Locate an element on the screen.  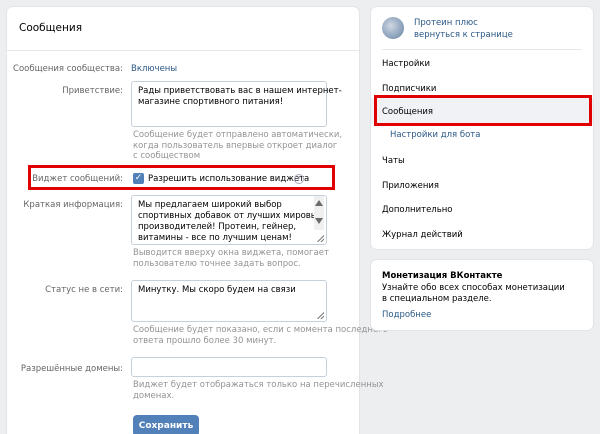
short-info-line: Мы предлагаем широкий выбор is located at coordinates (210, 205).